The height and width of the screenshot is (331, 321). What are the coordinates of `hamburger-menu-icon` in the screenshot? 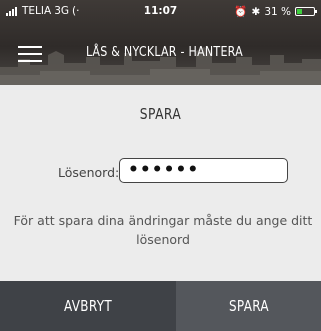 It's located at (30, 54).